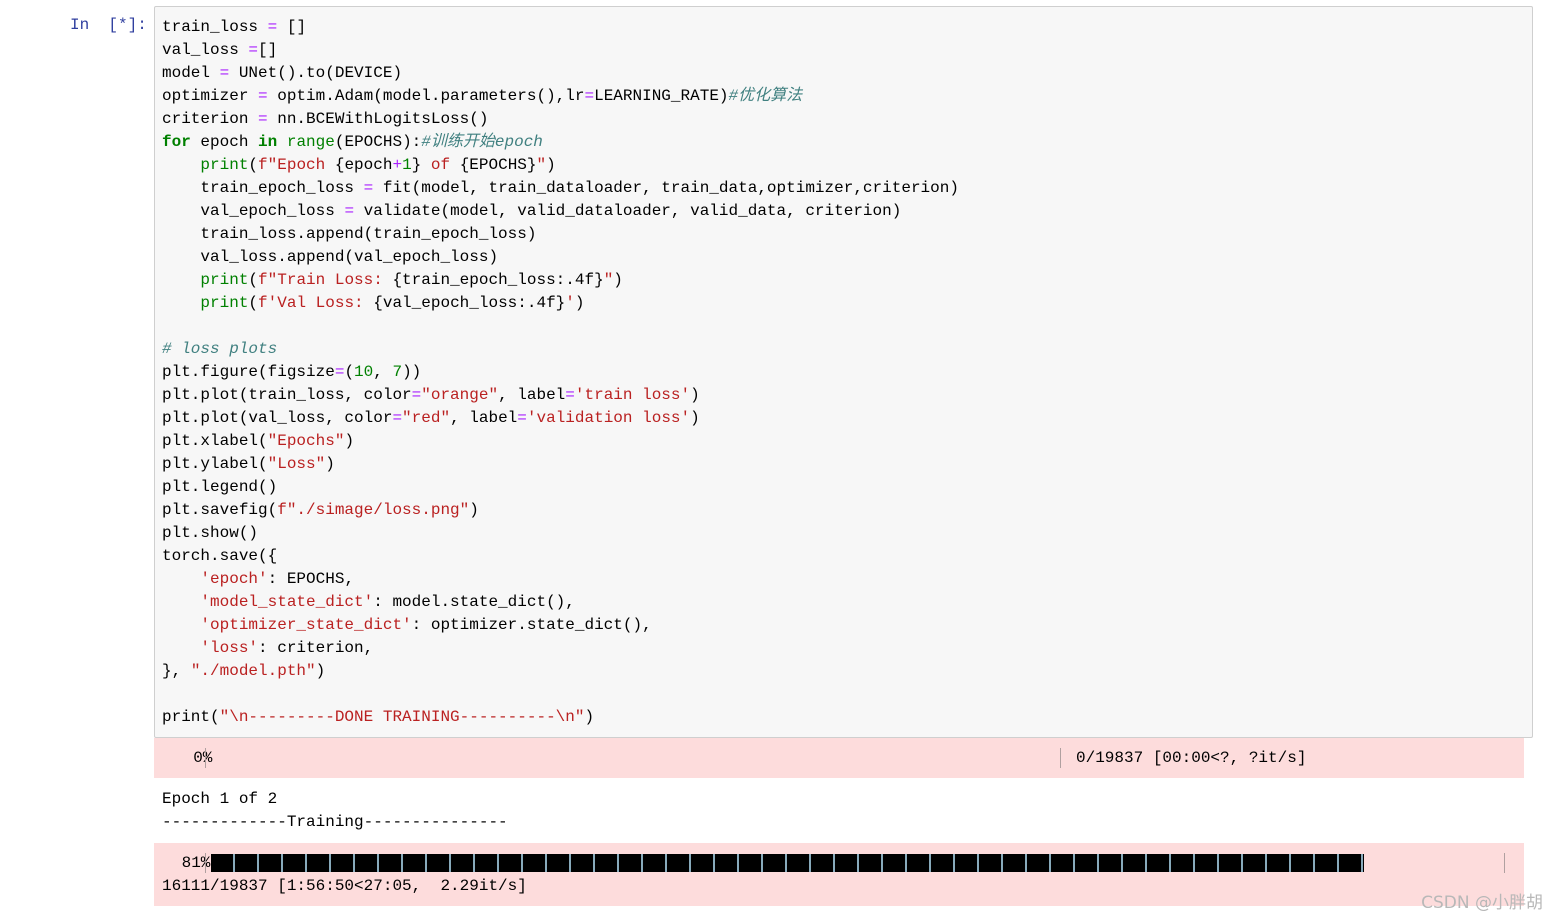 Image resolution: width=1557 pixels, height=919 pixels. What do you see at coordinates (191, 717) in the screenshot?
I see `code-token: print(` at bounding box center [191, 717].